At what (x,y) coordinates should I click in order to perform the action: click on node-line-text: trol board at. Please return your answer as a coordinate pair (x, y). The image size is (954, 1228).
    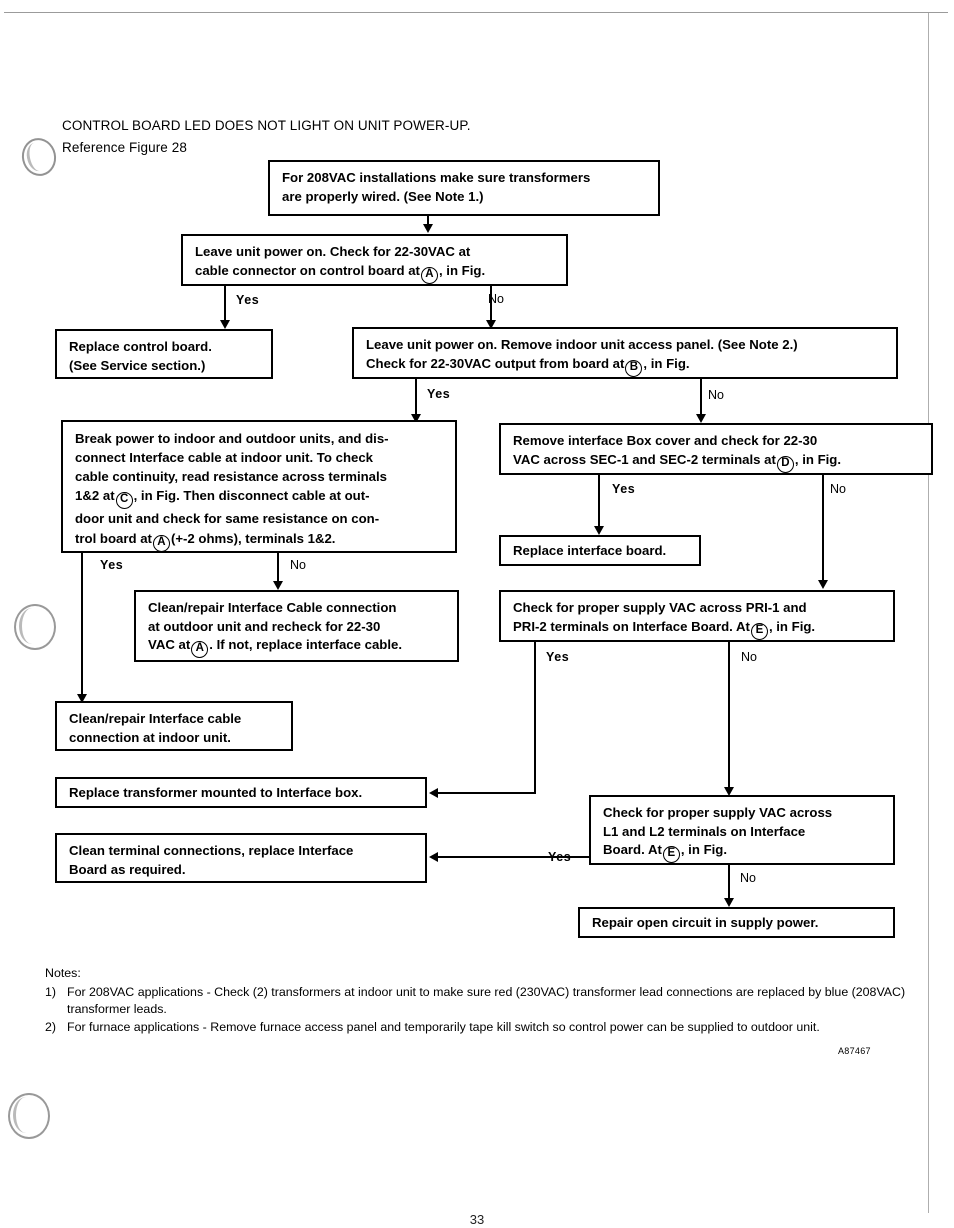
    Looking at the image, I should click on (113, 538).